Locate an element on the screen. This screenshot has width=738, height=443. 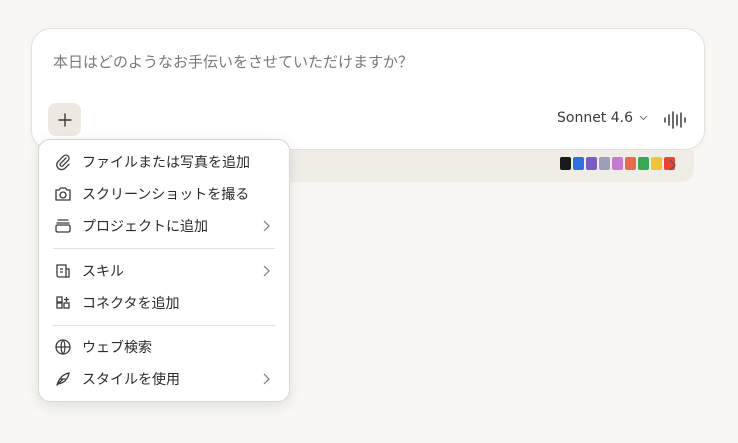
menu-item-add-to-project: プロジェクトに追加 is located at coordinates (164, 226).